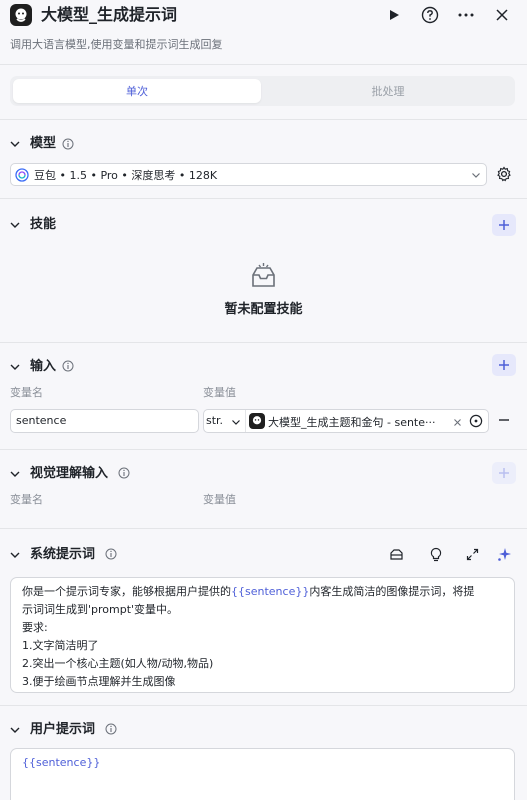  Describe the element at coordinates (63, 729) in the screenshot. I see `user-prompt-section-title: 用户提示词` at that location.